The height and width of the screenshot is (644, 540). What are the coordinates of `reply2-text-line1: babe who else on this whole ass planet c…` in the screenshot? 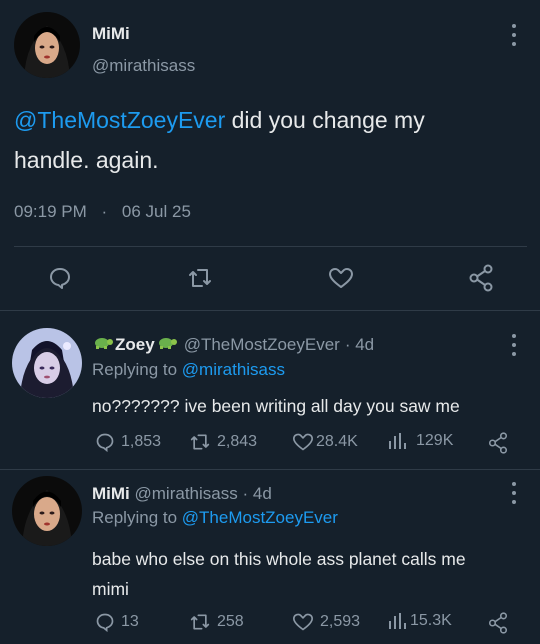 It's located at (279, 559).